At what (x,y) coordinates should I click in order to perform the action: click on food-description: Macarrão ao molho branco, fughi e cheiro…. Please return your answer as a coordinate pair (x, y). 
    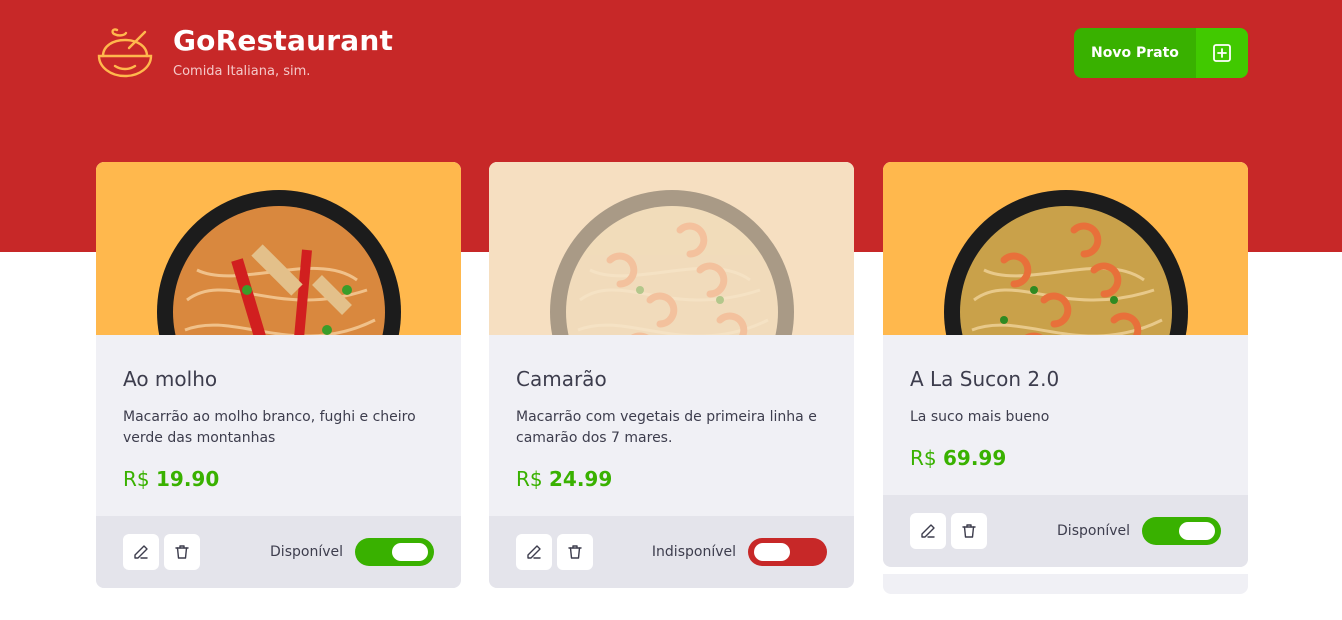
    Looking at the image, I should click on (269, 427).